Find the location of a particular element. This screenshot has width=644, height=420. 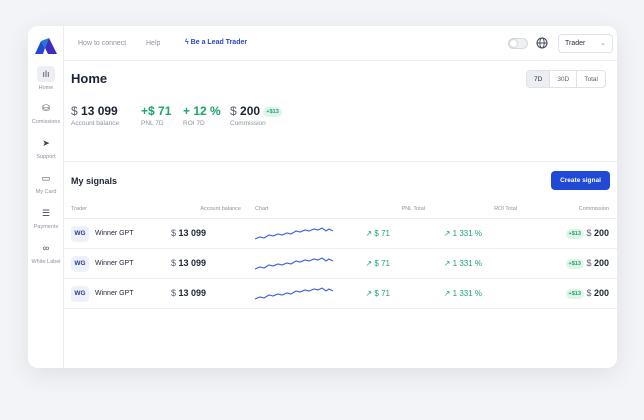

sidebar-item-label: My Card is located at coordinates (46, 192).